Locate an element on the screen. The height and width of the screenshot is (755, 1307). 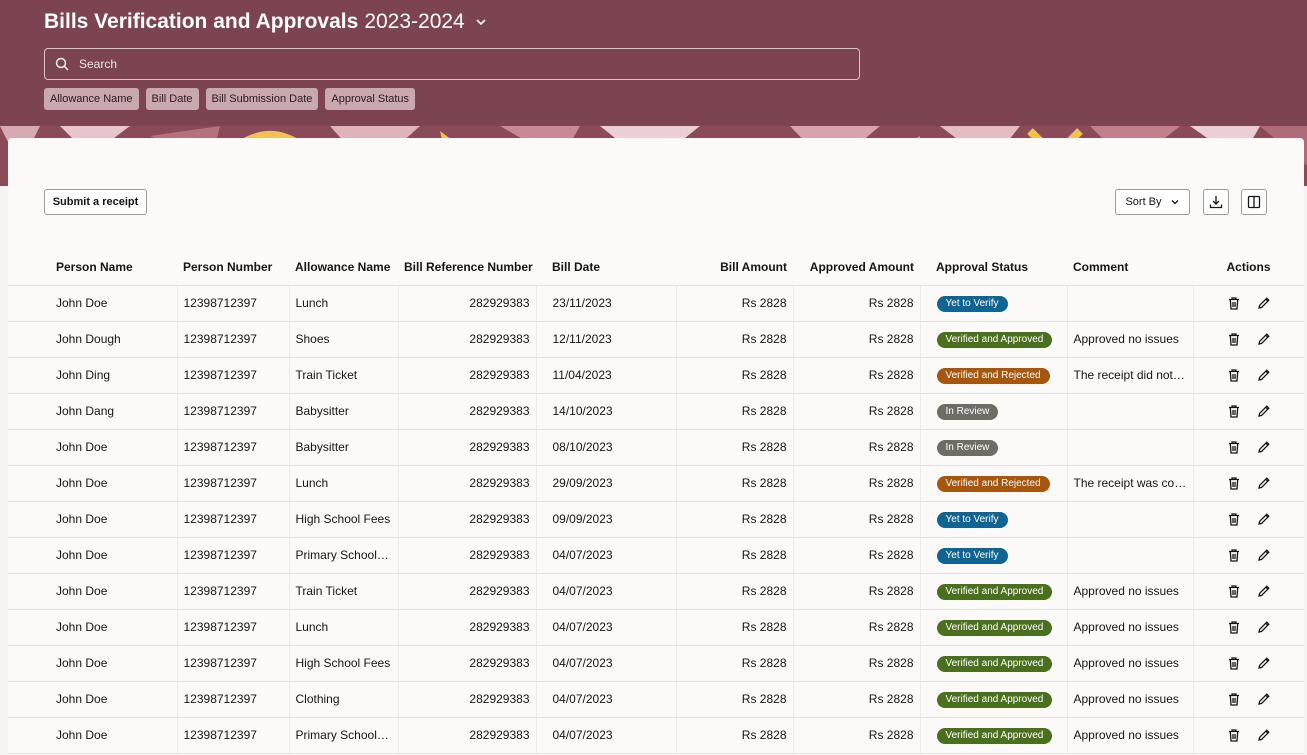
search-bar is located at coordinates (452, 64).